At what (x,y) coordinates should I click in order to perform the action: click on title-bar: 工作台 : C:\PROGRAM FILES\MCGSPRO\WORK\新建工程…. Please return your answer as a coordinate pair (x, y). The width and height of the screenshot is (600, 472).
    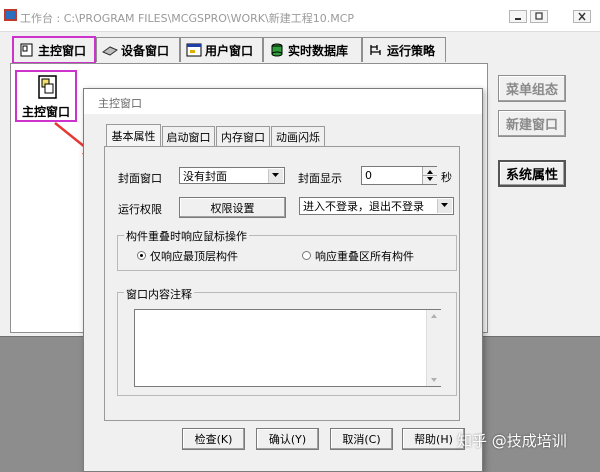
    Looking at the image, I should click on (300, 16).